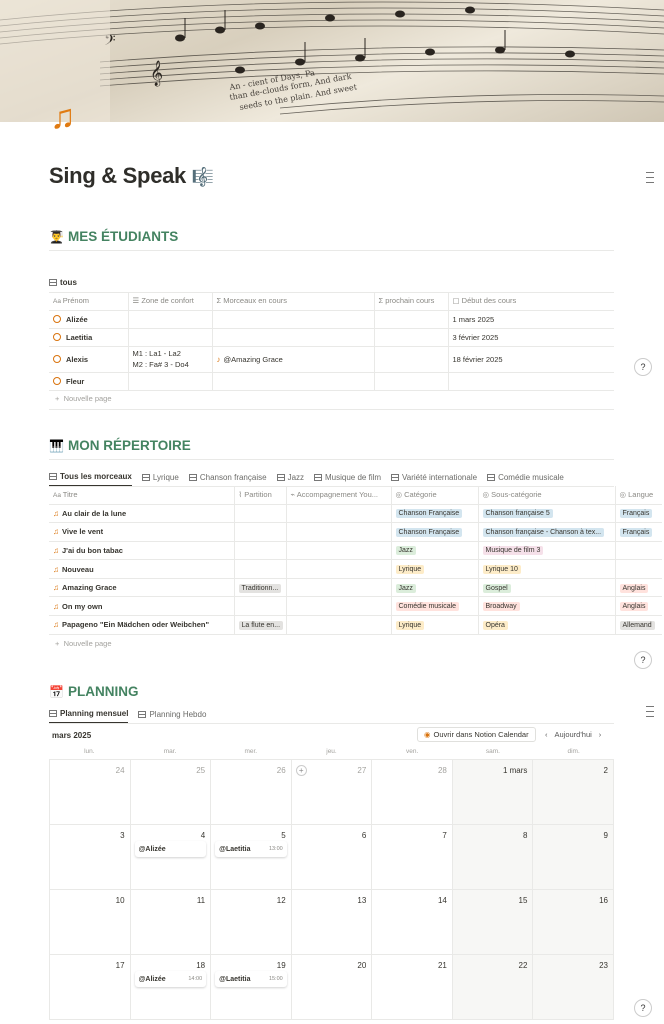 The image size is (664, 1024). Describe the element at coordinates (412, 922) in the screenshot. I see `calendar-day: 14` at that location.